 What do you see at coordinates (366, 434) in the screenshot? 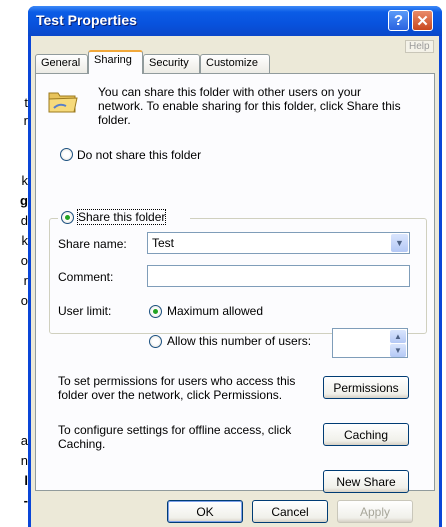
I see `caching-button: Caching` at bounding box center [366, 434].